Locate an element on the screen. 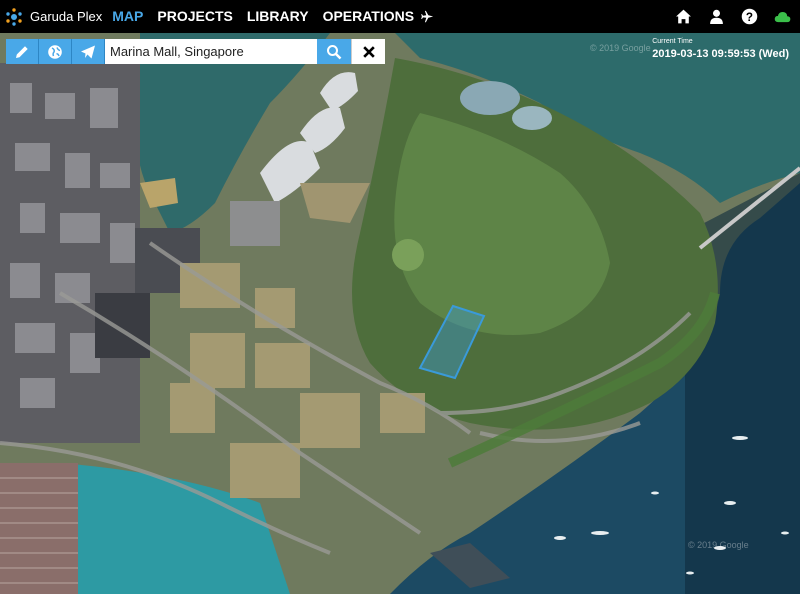  draw-button is located at coordinates (22, 51).